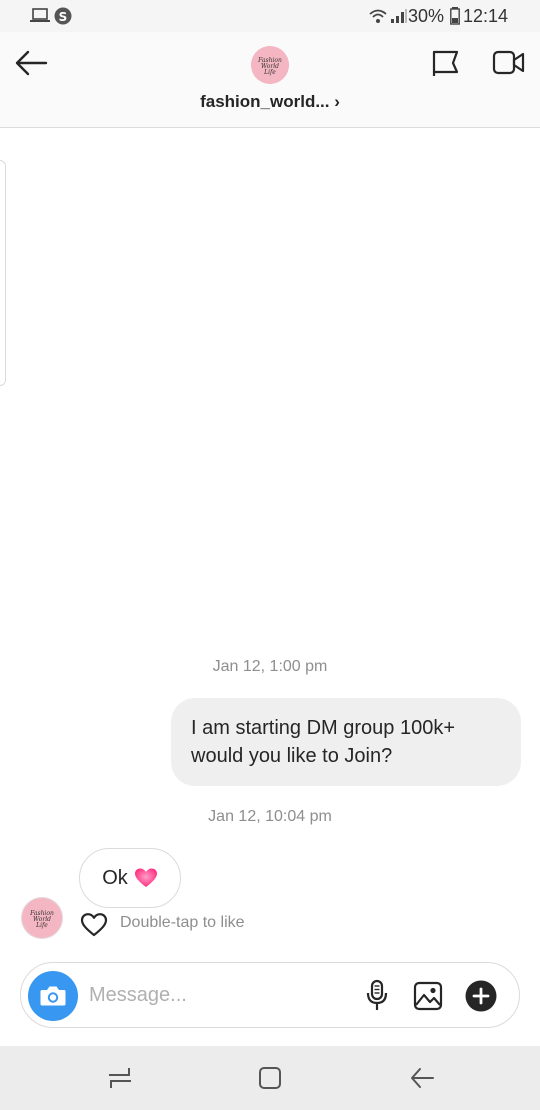  Describe the element at coordinates (31, 63) in the screenshot. I see `back-arrow-icon` at that location.